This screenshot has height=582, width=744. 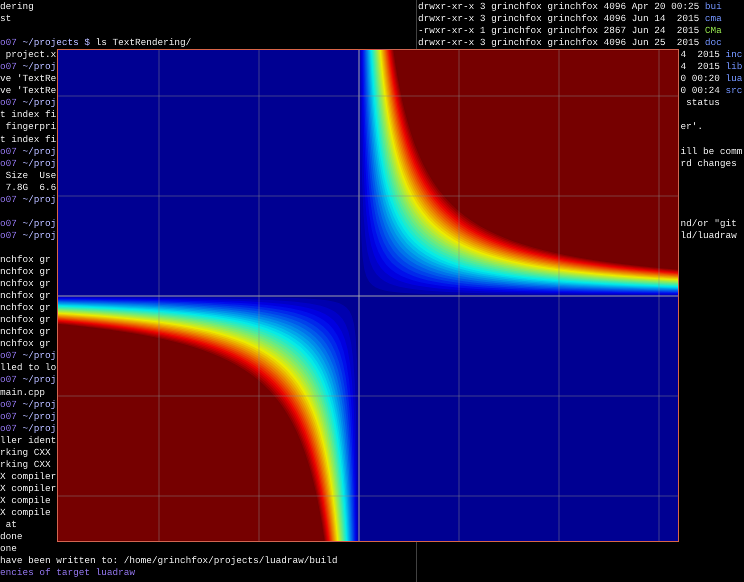 I want to click on terminal-text: main.cpp, so click(x=23, y=392).